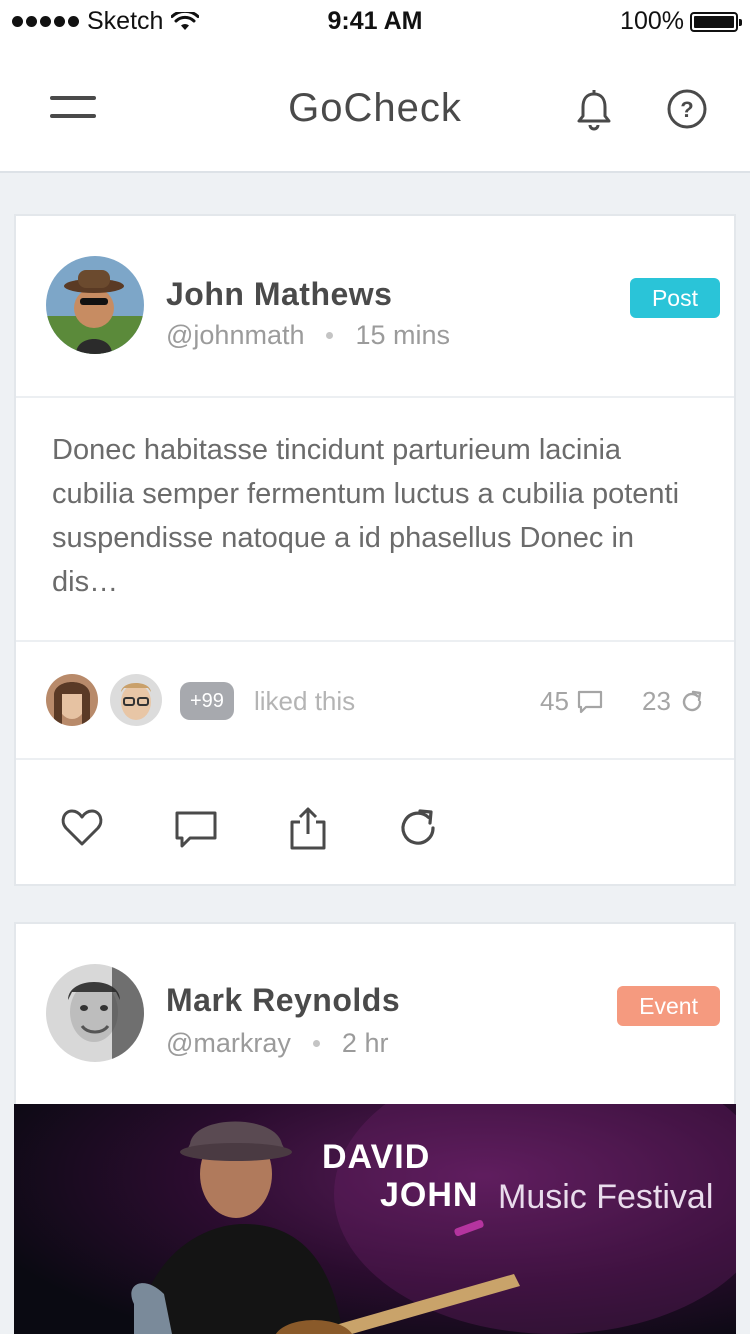 The image size is (750, 1334). Describe the element at coordinates (283, 1000) in the screenshot. I see `author-name: Mark Reynolds` at that location.